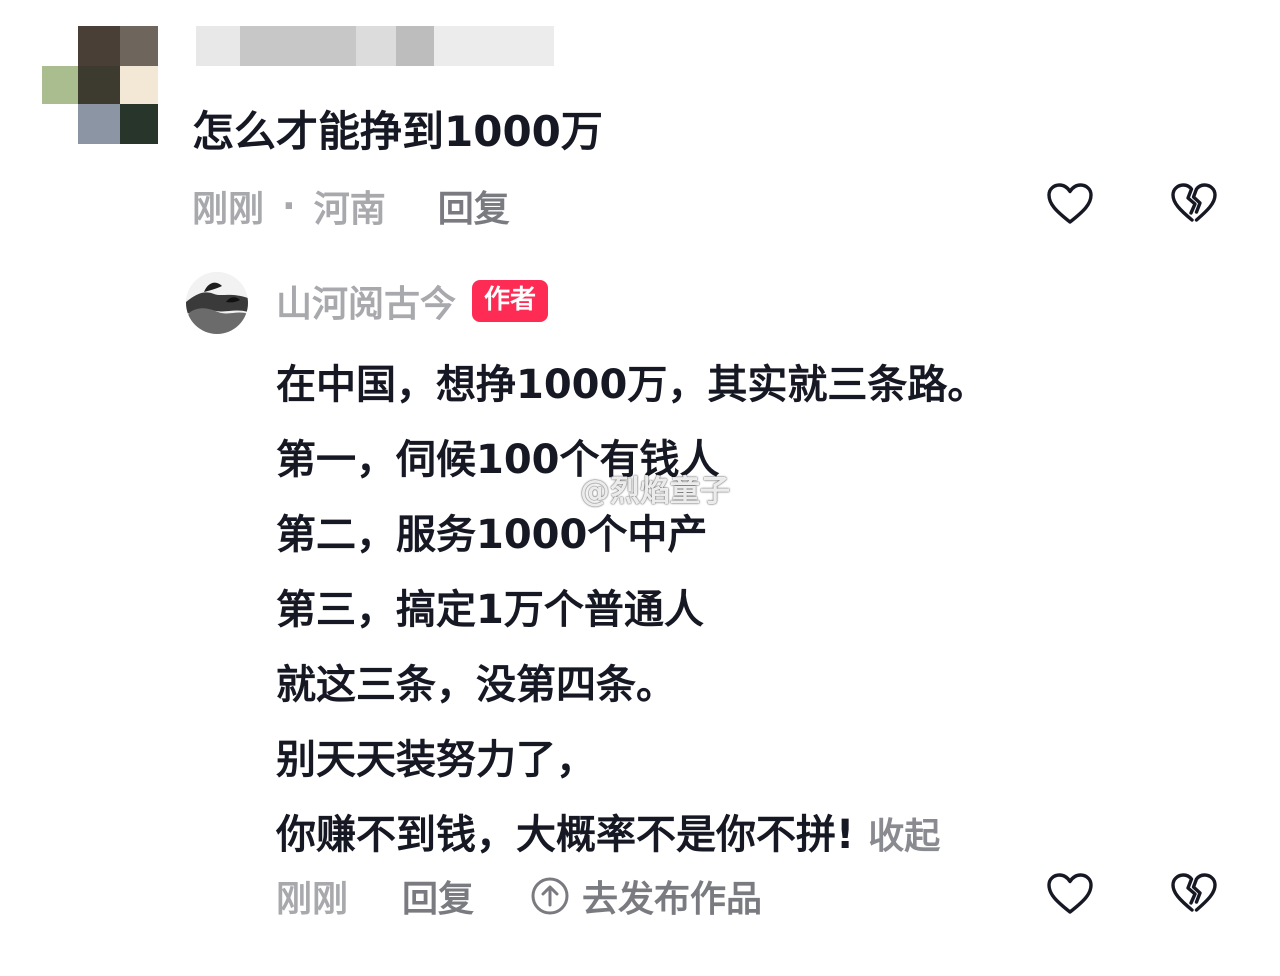 Image resolution: width=1280 pixels, height=976 pixels. I want to click on author-badge: 作者, so click(510, 301).